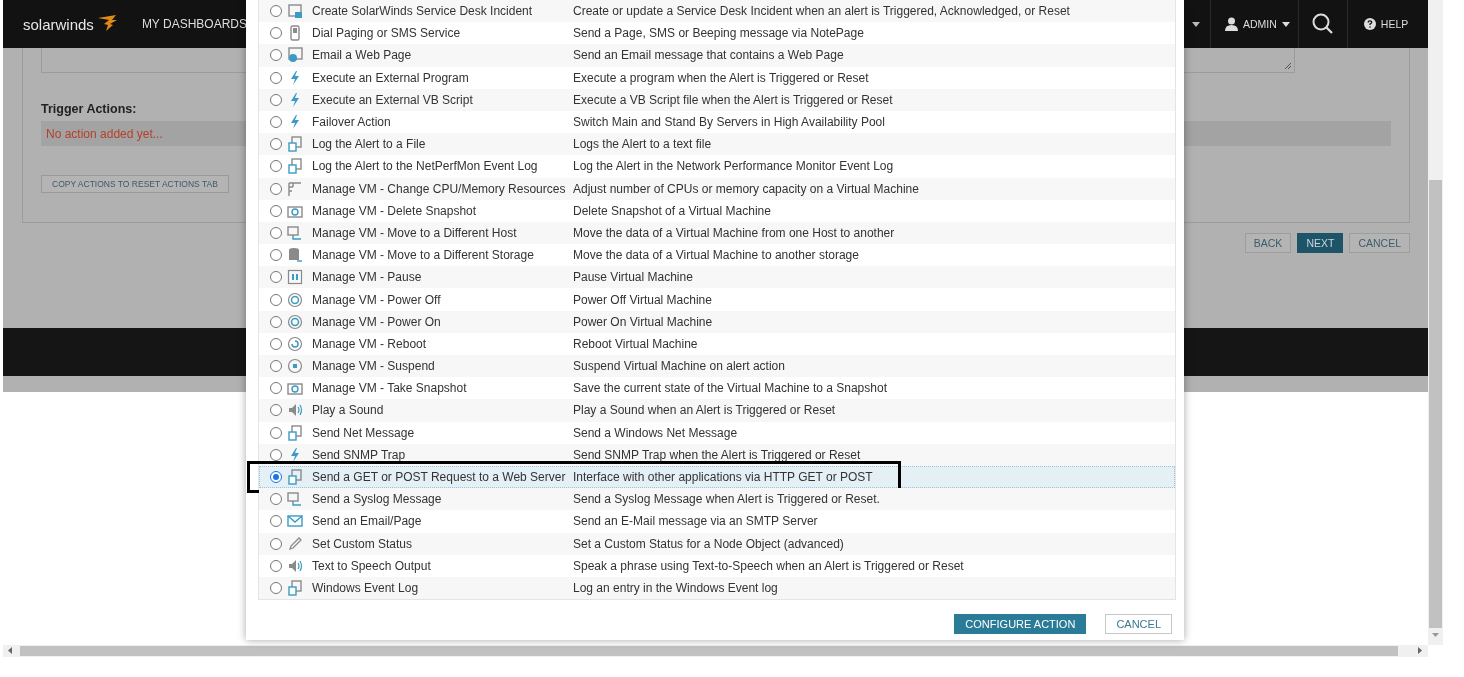  What do you see at coordinates (717, 299) in the screenshot?
I see `action-row: Manage VM - Power Off Power Off Virtual Machine` at bounding box center [717, 299].